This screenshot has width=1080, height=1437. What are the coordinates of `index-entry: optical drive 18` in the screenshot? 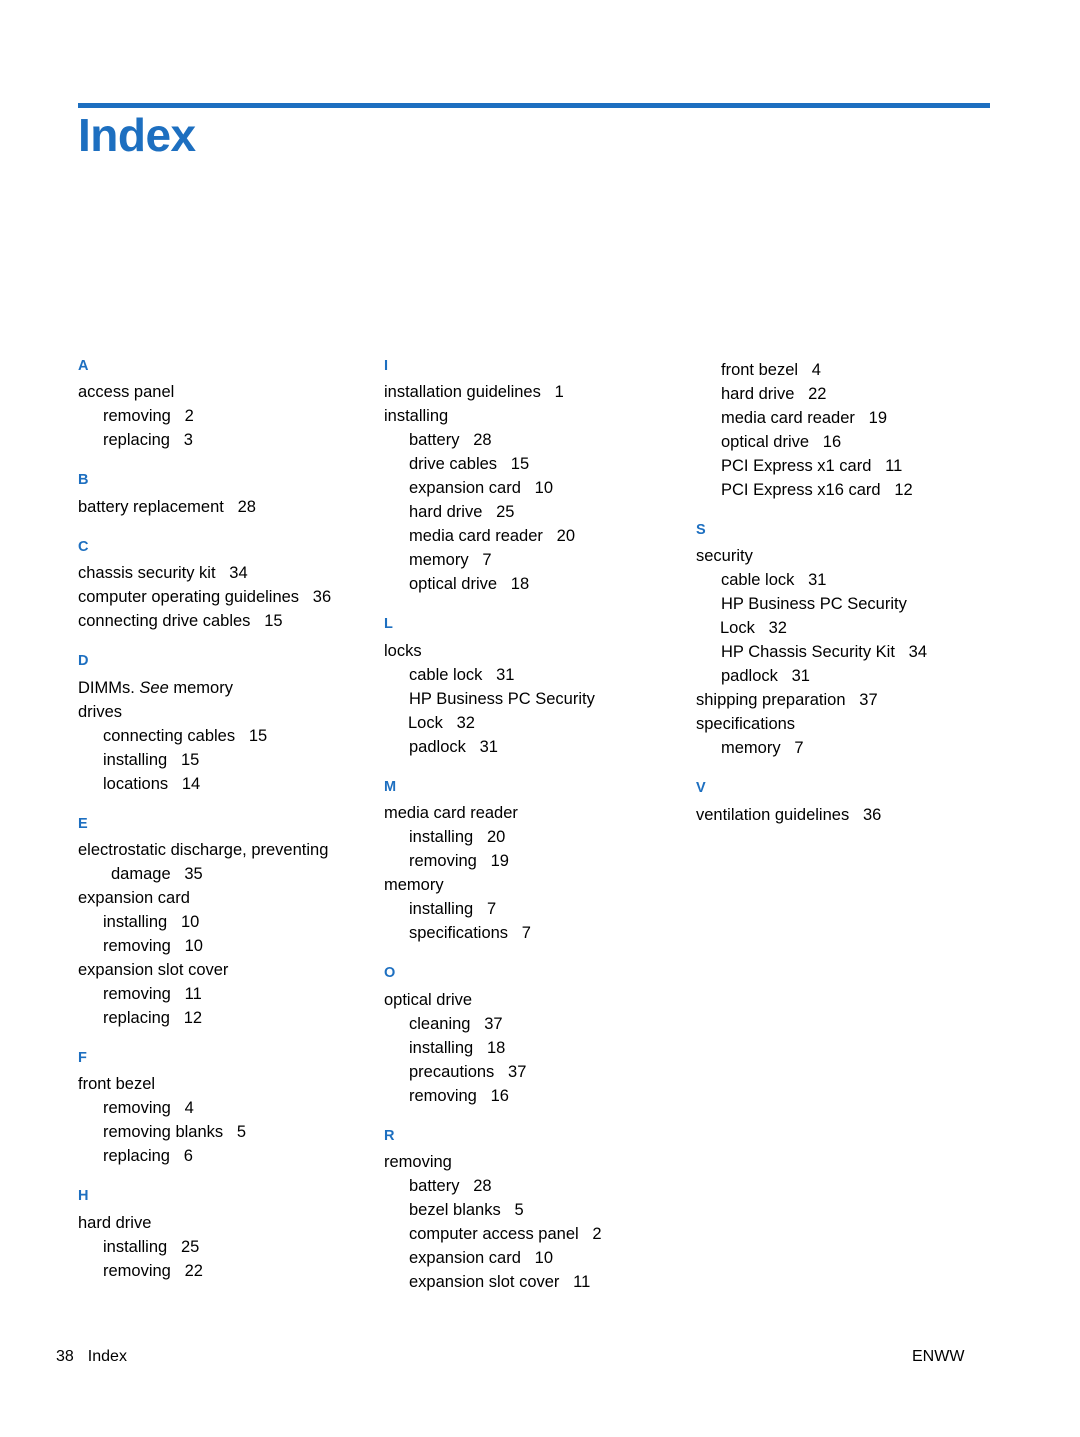 It's located at (469, 584).